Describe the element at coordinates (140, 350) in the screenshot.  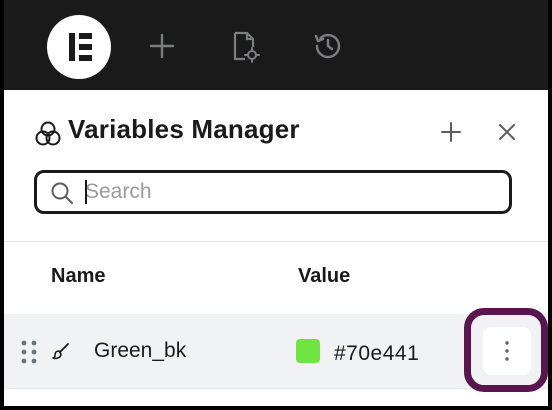
I see `variable-name: Green_bk` at that location.